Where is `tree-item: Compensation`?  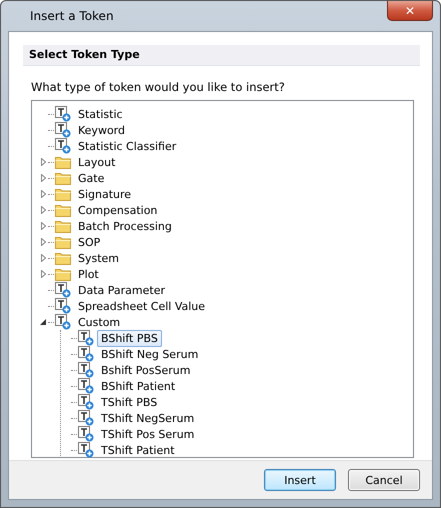 tree-item: Compensation is located at coordinates (118, 210).